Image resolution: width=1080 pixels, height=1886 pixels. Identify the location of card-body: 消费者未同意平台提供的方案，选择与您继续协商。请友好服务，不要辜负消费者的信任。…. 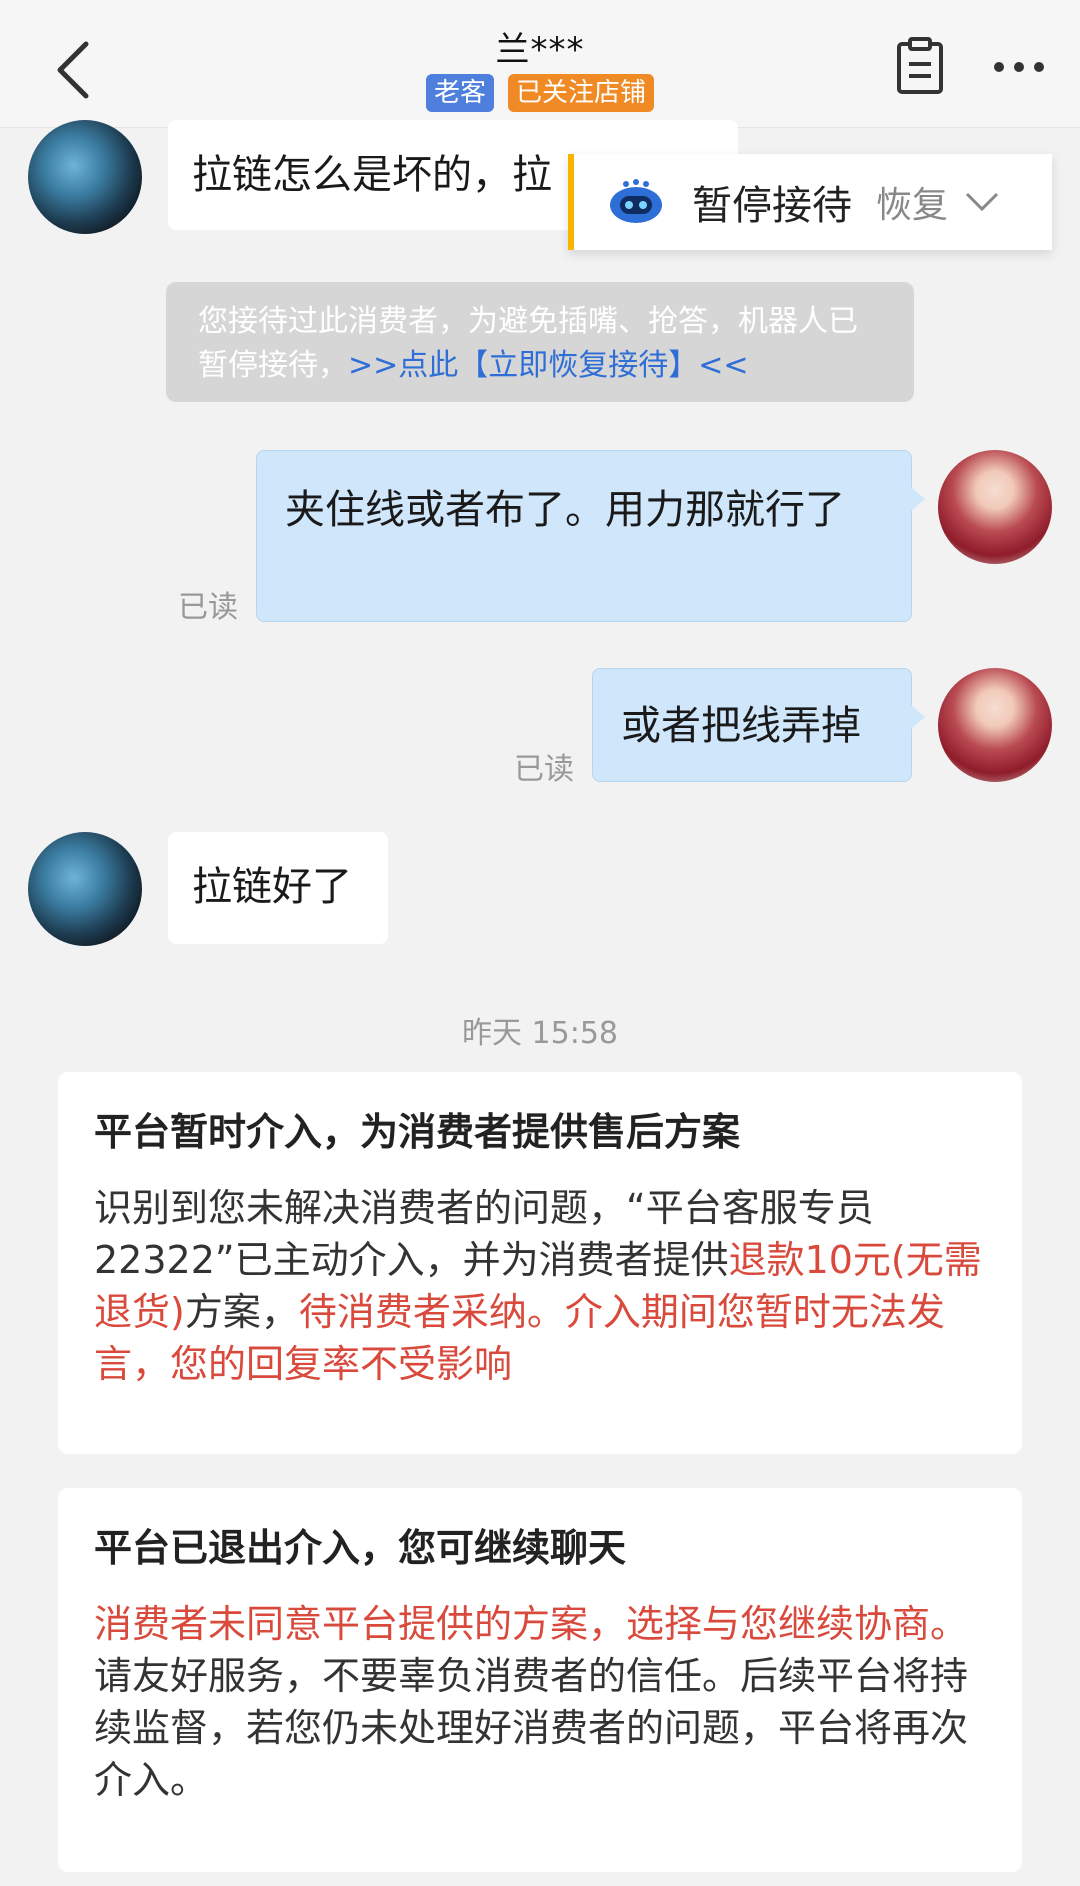
(540, 1702).